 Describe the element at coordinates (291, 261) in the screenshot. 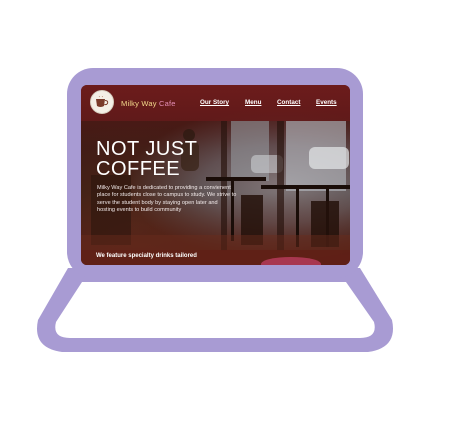

I see `decorative-swoosh` at that location.